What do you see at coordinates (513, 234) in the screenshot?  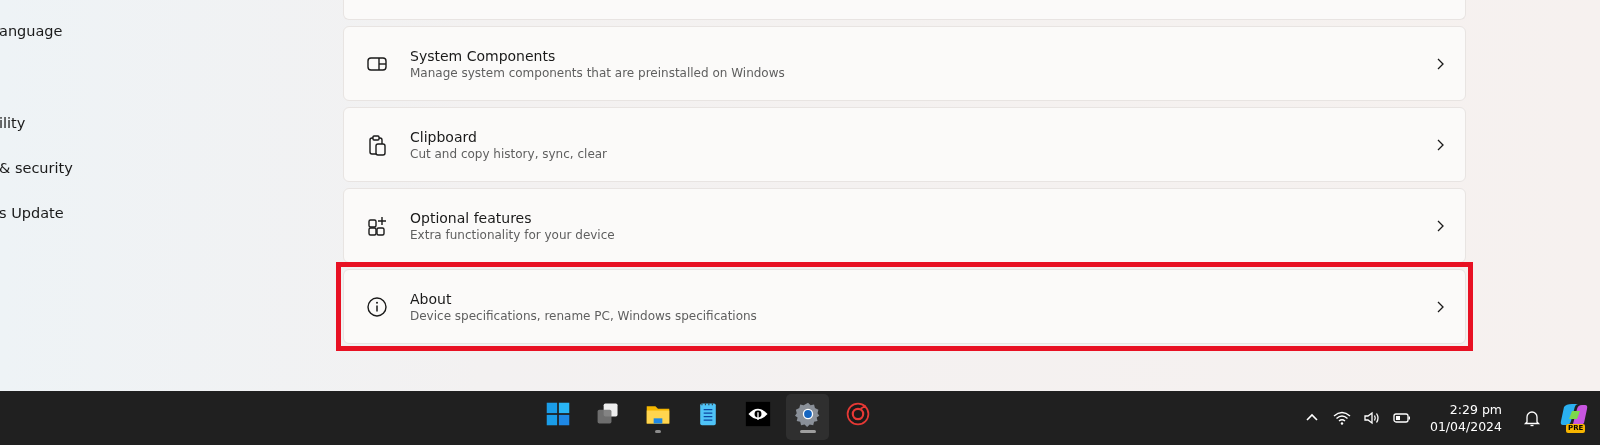 I see `card-description: Extra functionality for your device` at bounding box center [513, 234].